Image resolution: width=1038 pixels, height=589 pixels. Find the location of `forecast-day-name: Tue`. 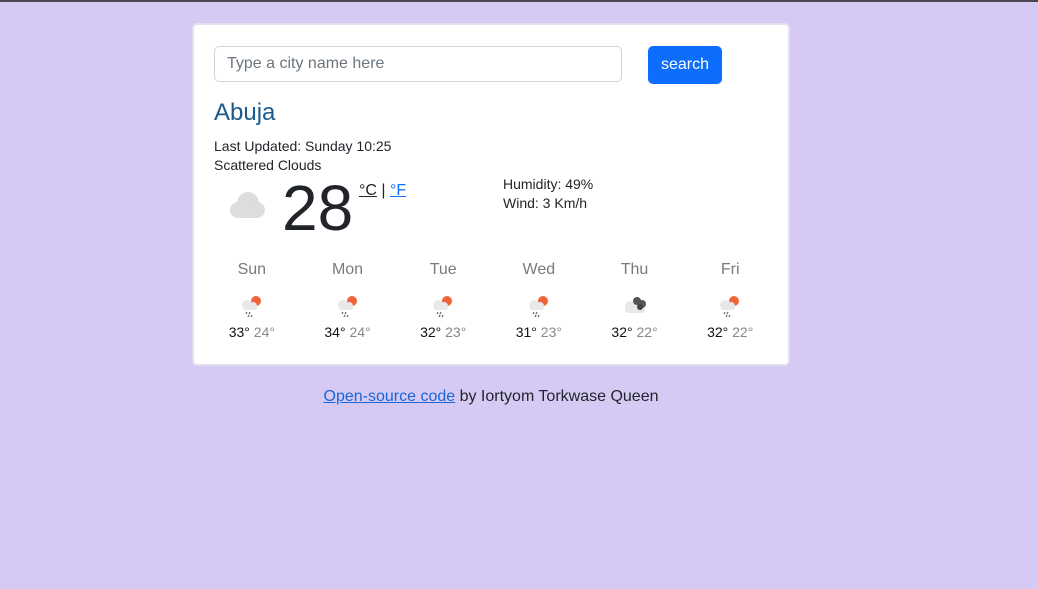

forecast-day-name: Tue is located at coordinates (443, 269).